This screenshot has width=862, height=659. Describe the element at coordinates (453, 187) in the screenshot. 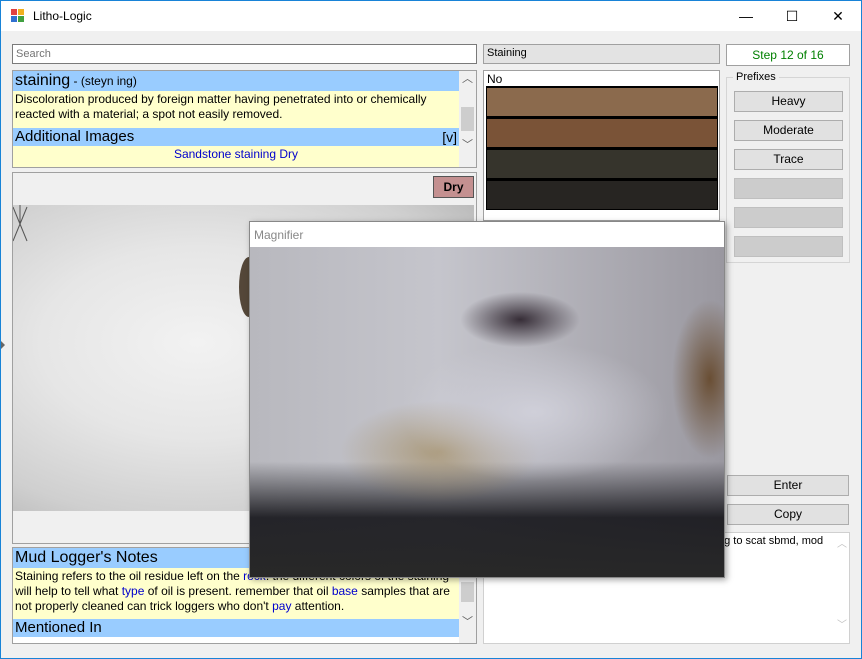

I see `dry-button: Dry` at that location.